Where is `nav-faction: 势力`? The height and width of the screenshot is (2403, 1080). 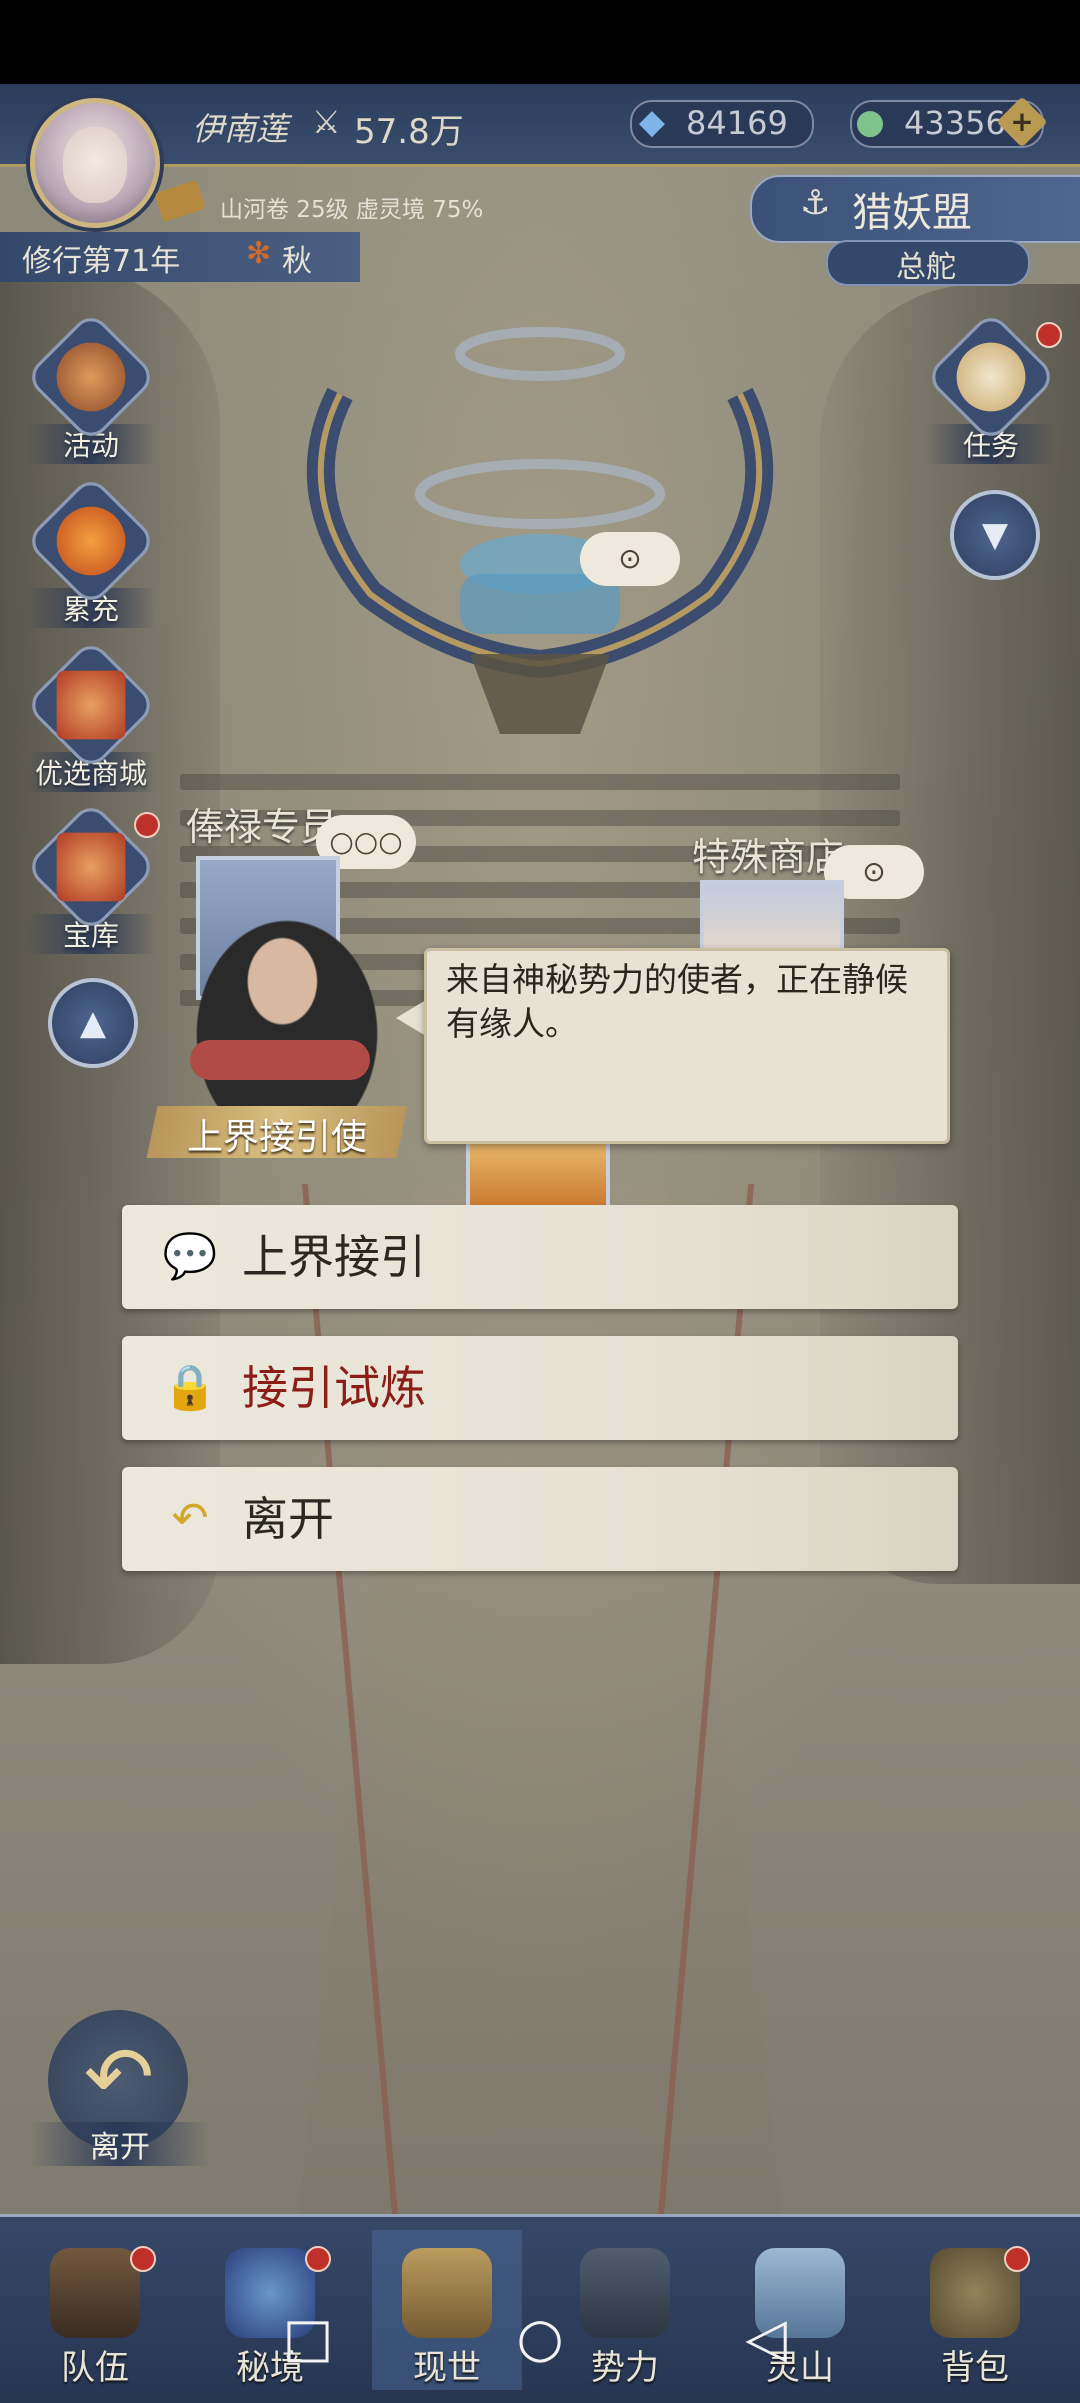 nav-faction: 势力 is located at coordinates (625, 2310).